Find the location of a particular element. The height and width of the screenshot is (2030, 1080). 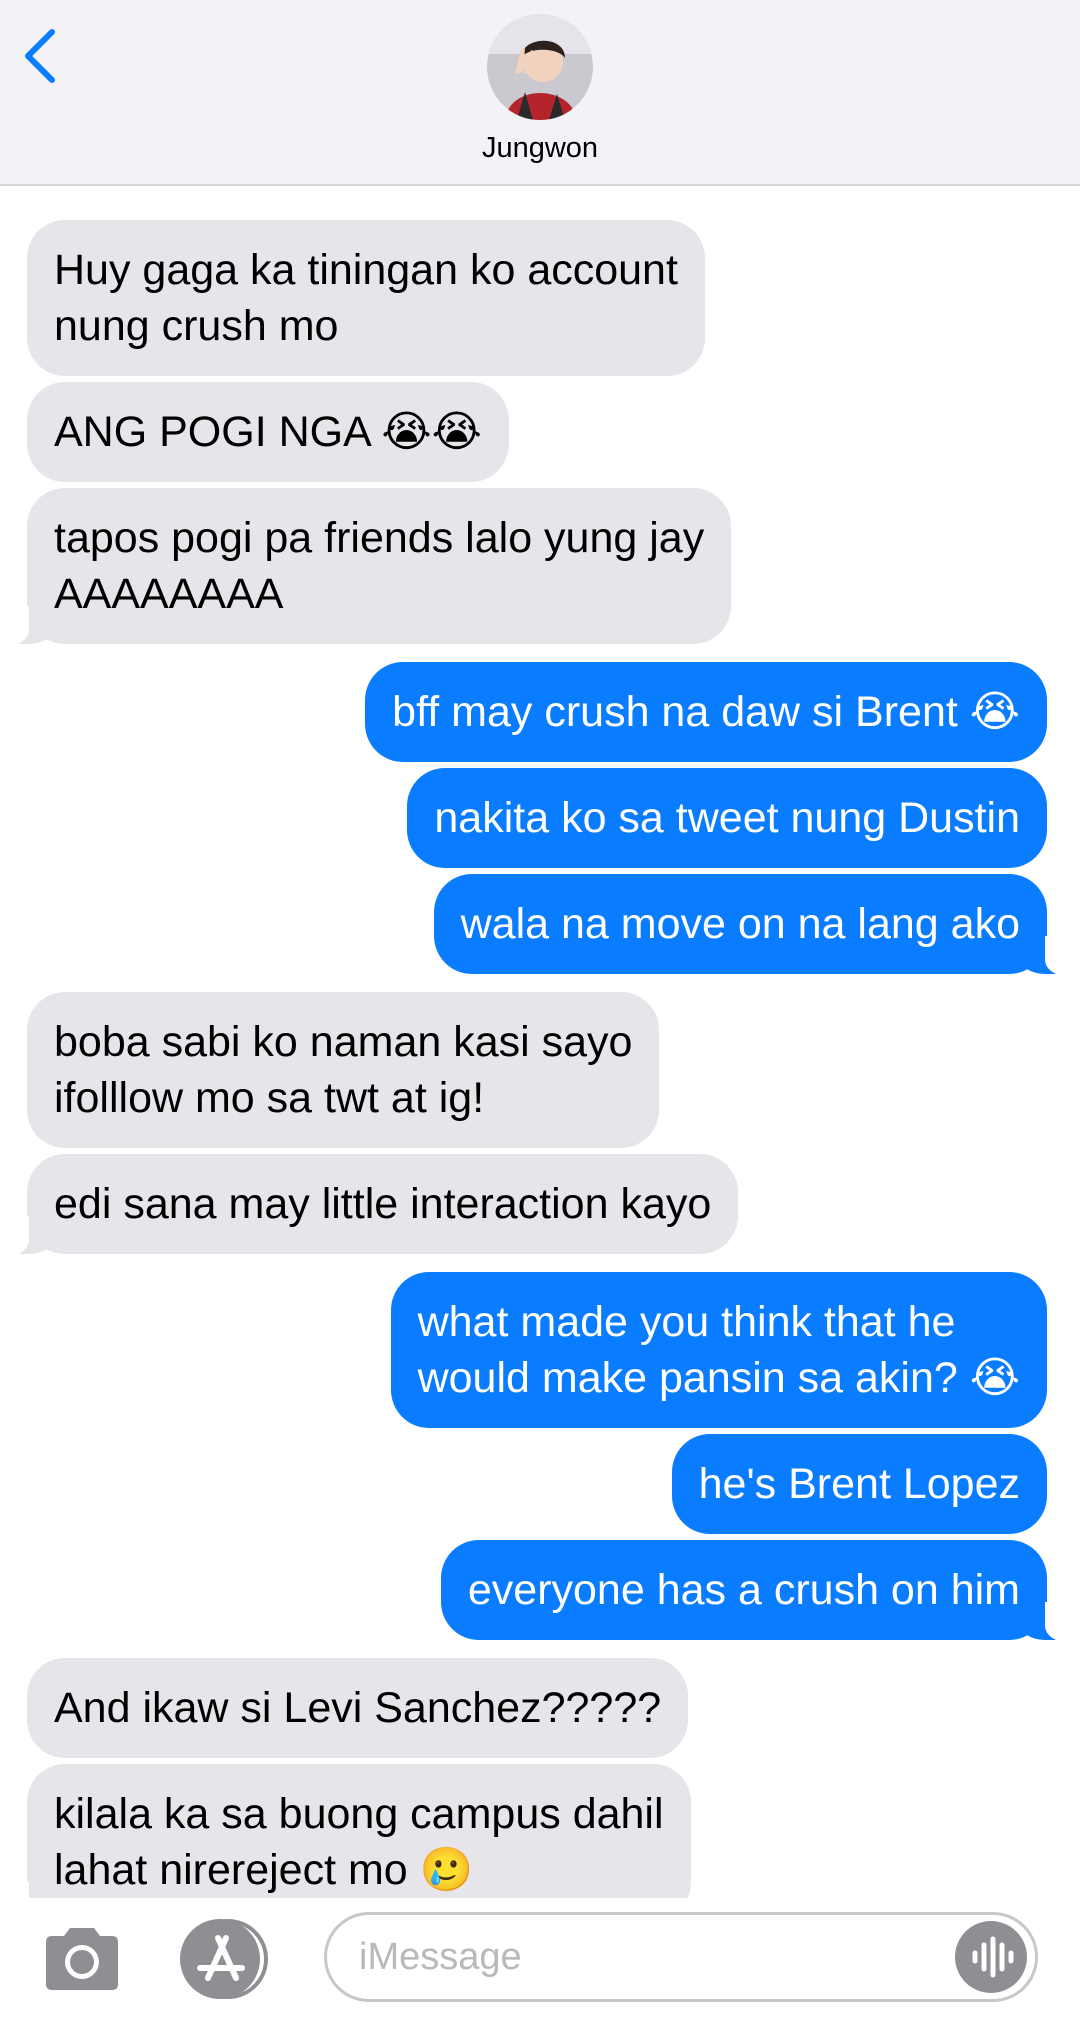

message-text-line: edi sana may little interaction kayo is located at coordinates (383, 1204).